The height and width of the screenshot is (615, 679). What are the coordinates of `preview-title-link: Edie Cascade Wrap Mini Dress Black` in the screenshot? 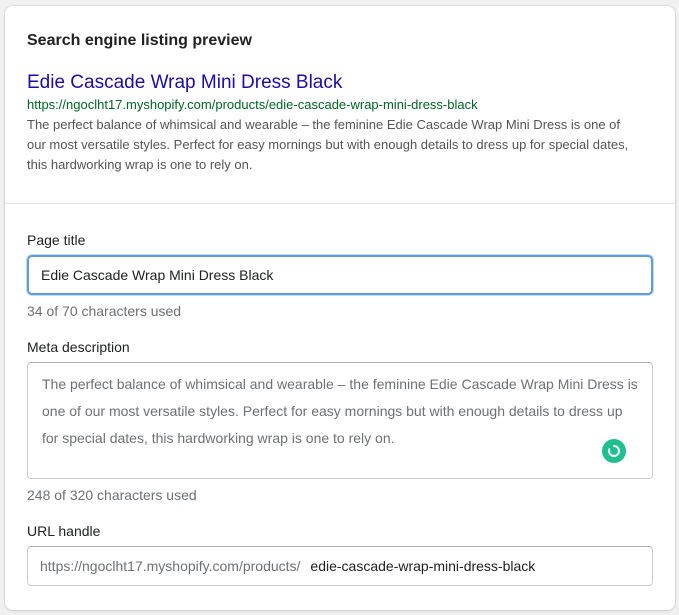 It's located at (340, 83).